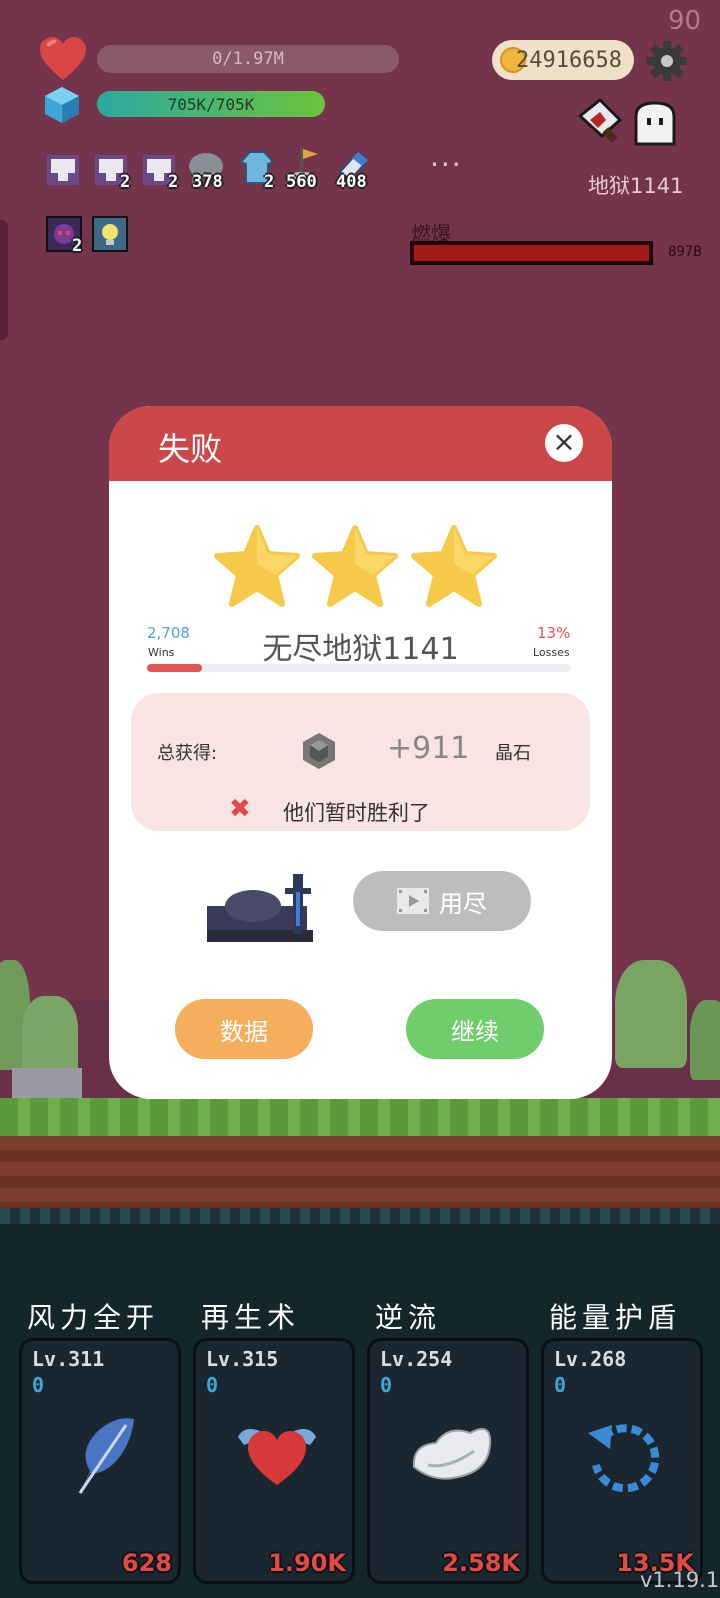 The height and width of the screenshot is (1598, 720). What do you see at coordinates (63, 59) in the screenshot?
I see `heart-icon` at bounding box center [63, 59].